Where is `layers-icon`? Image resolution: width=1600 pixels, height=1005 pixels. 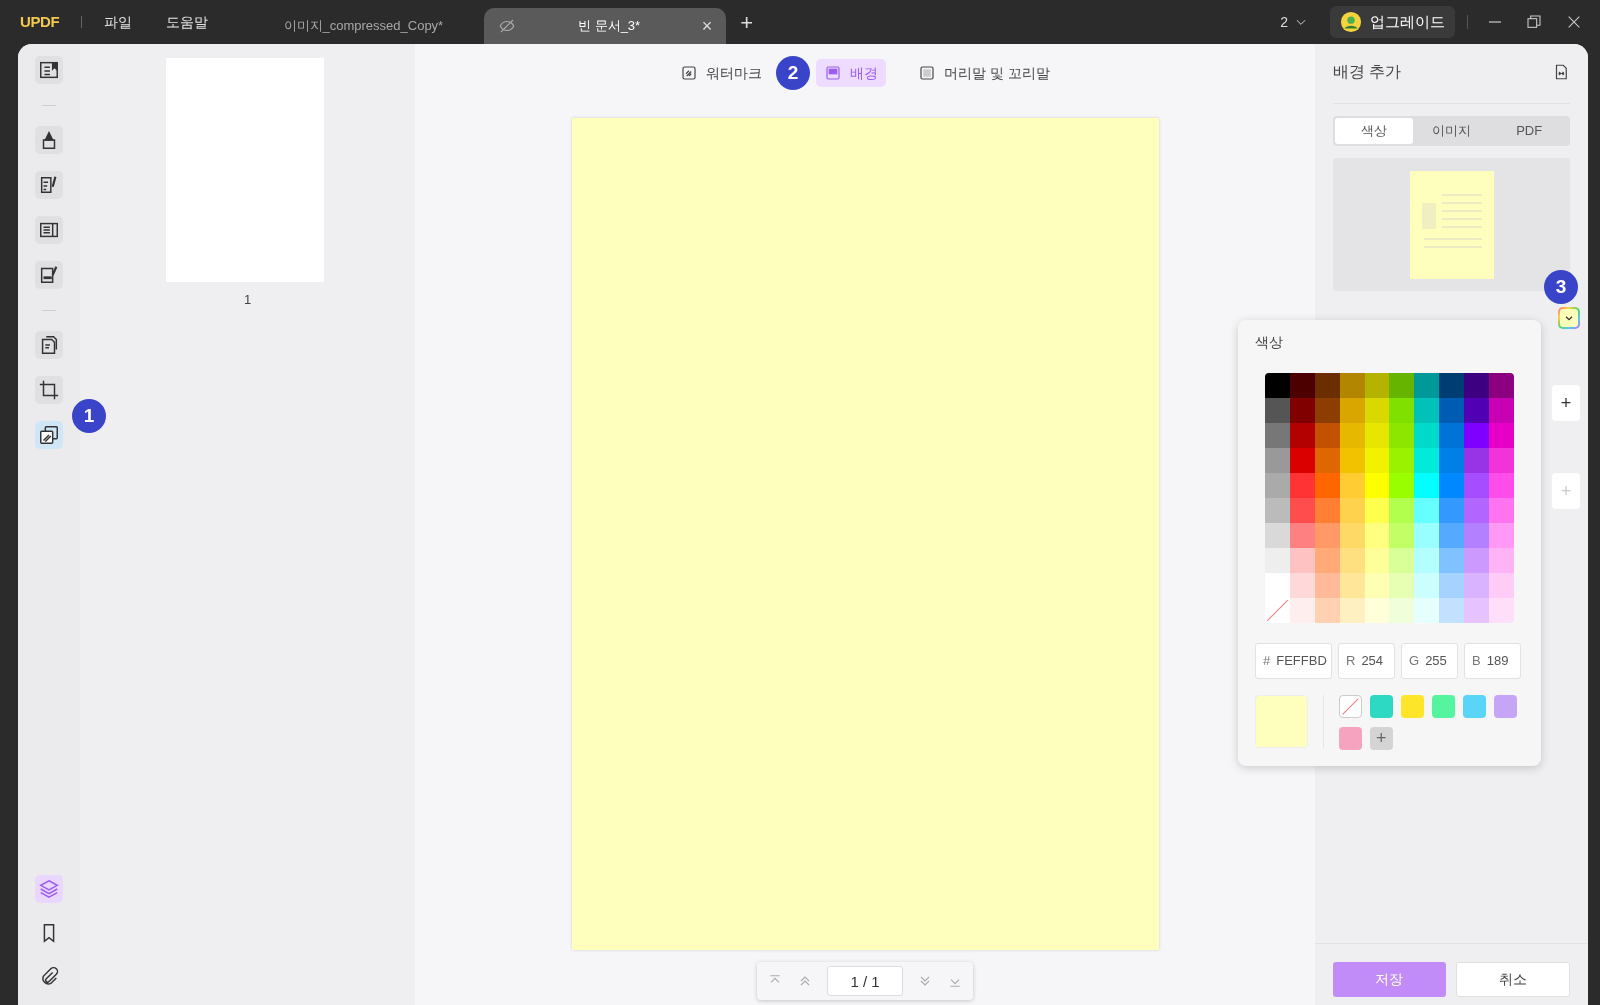 layers-icon is located at coordinates (49, 889).